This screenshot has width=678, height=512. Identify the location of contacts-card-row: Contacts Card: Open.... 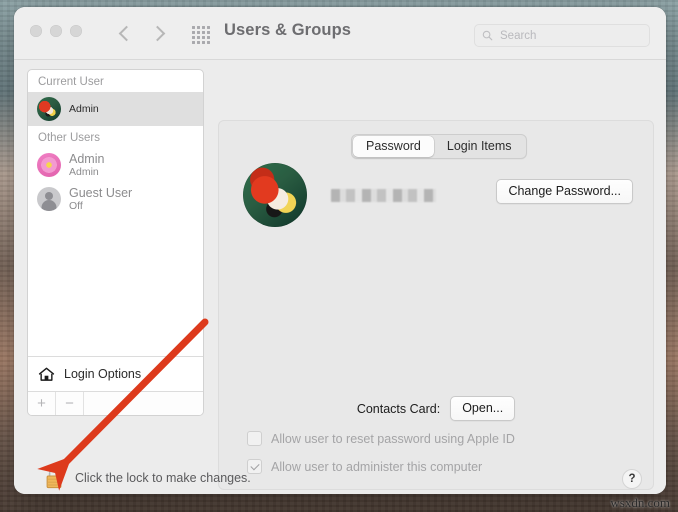
(436, 408).